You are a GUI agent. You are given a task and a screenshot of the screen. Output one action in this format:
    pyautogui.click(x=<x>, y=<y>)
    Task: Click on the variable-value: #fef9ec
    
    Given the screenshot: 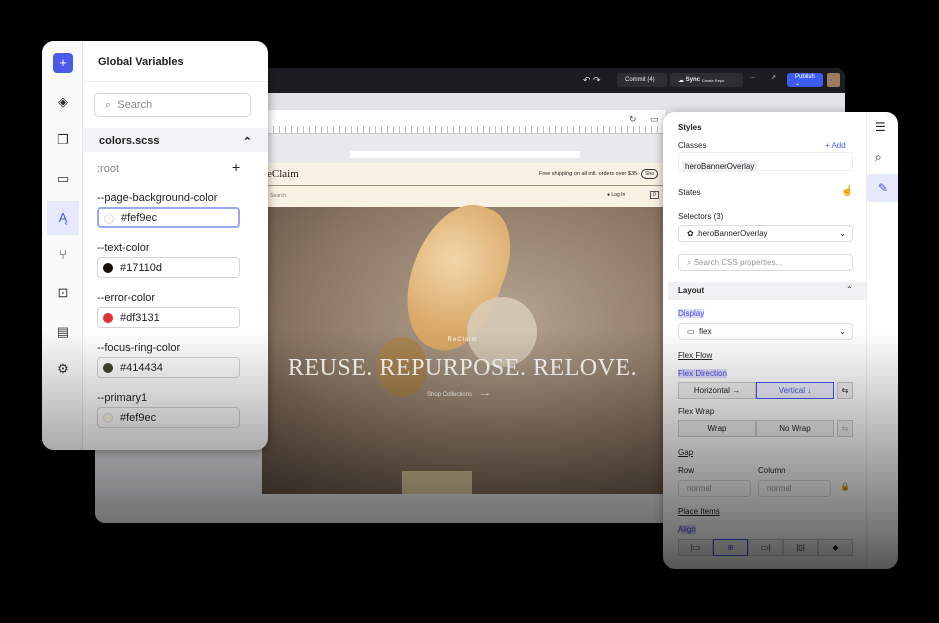 What is the action you would take?
    pyautogui.click(x=138, y=417)
    